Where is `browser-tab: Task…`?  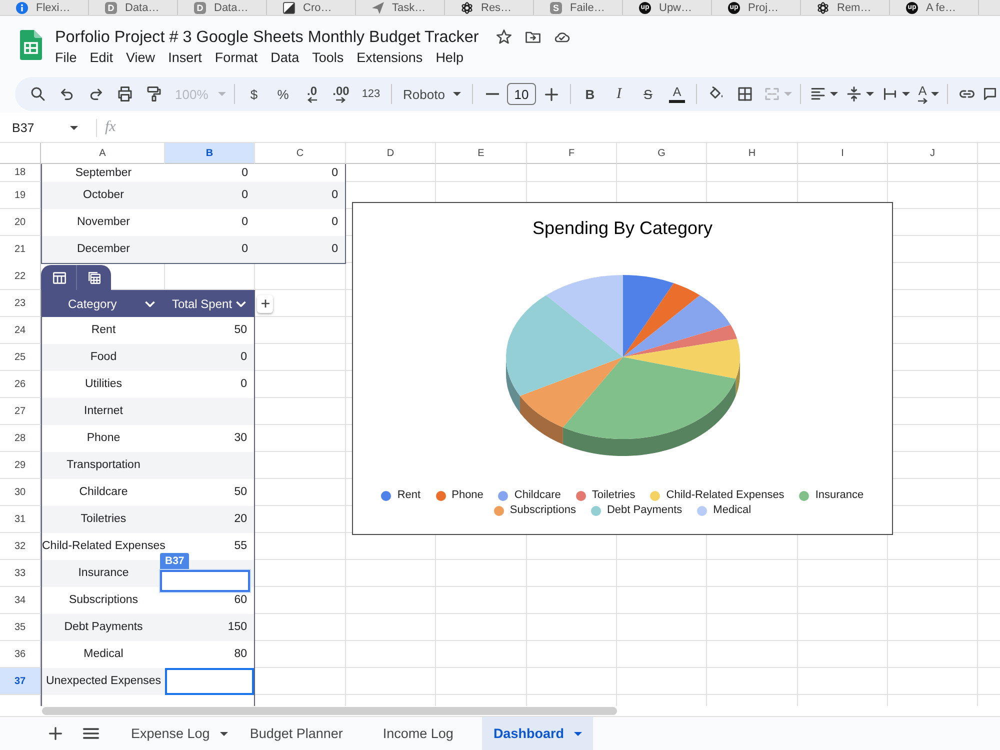
browser-tab: Task… is located at coordinates (400, 7).